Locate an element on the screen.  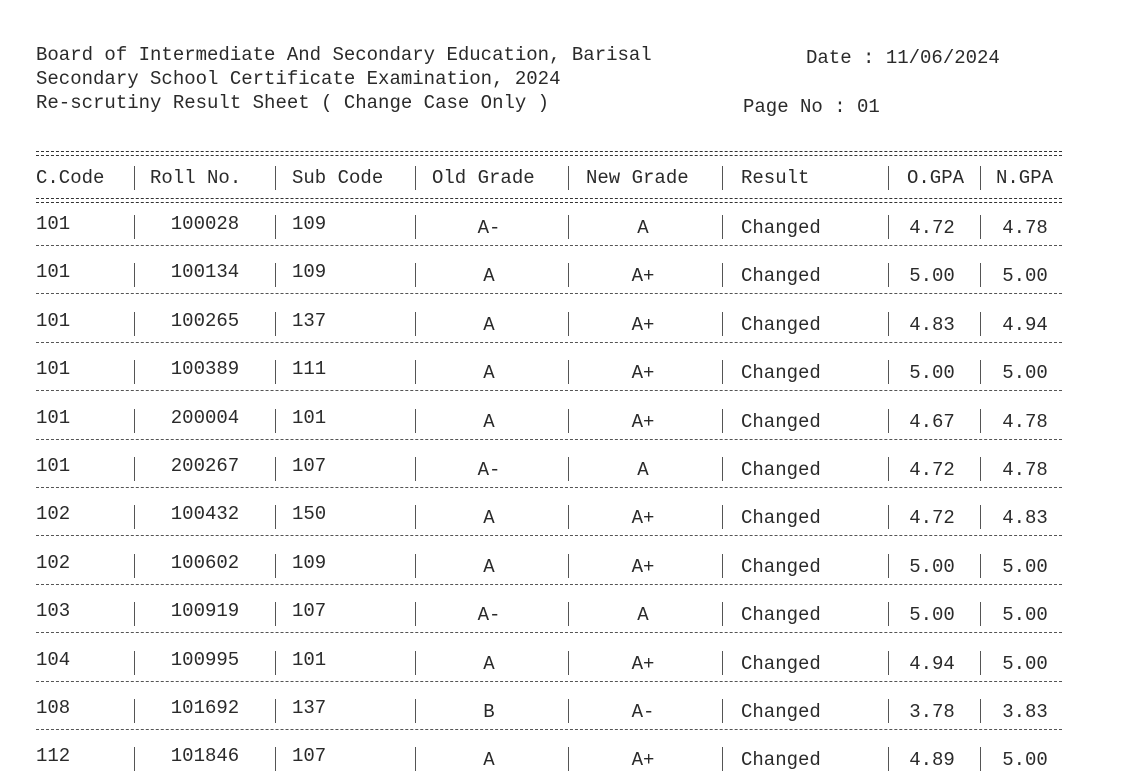
cell-ogpa: 4.89 is located at coordinates (932, 760).